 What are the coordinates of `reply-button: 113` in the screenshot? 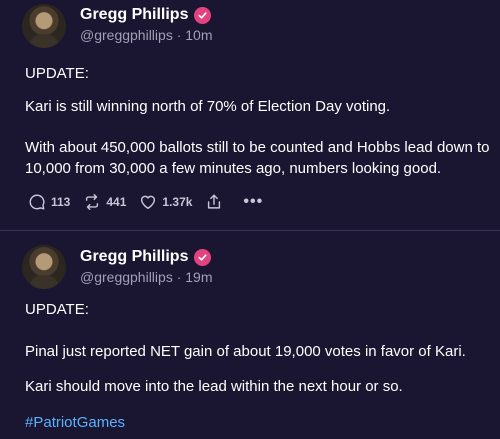 It's located at (49, 202).